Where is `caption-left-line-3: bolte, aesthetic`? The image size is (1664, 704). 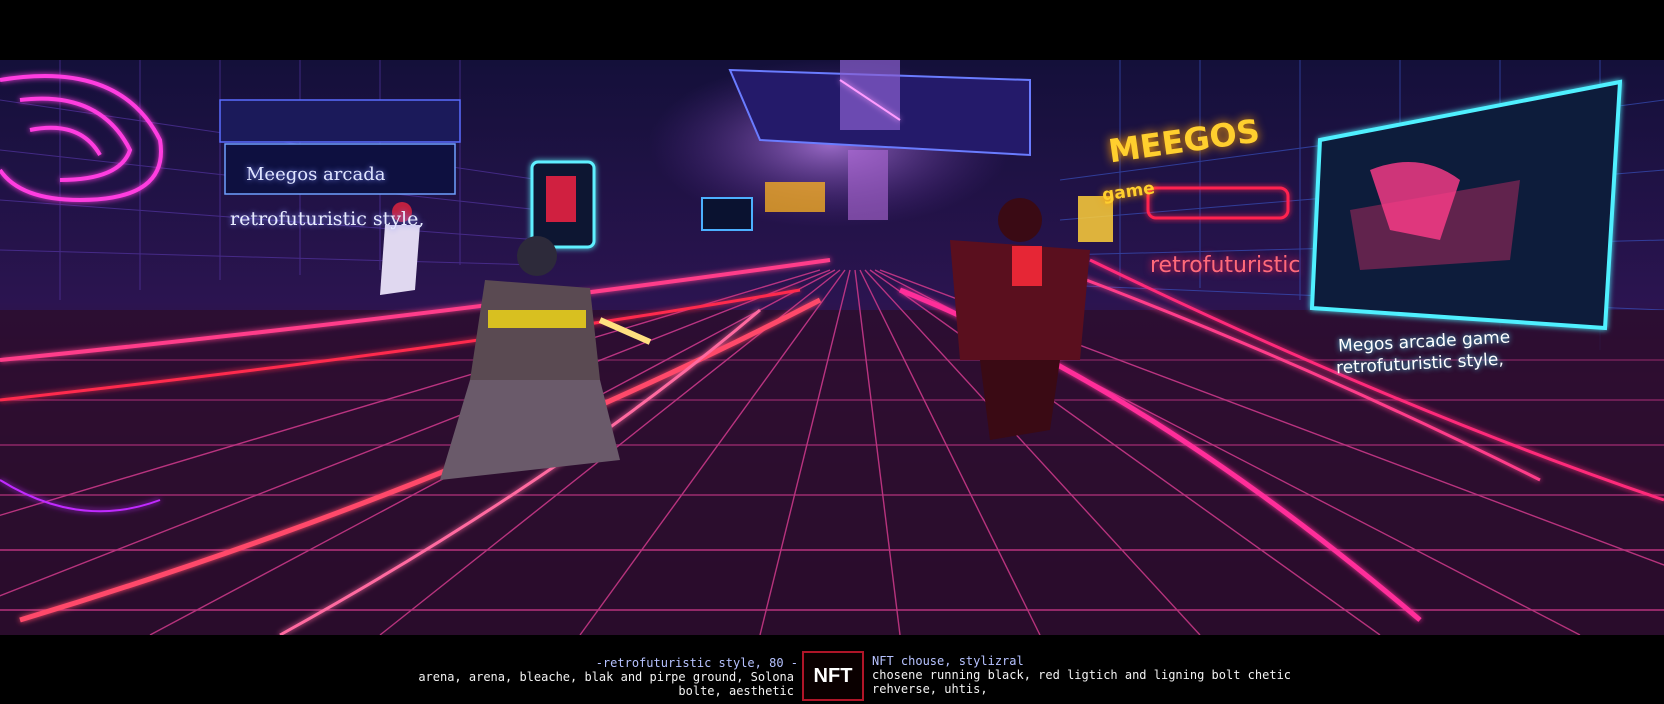 caption-left-line-3: bolte, aesthetic is located at coordinates (736, 691).